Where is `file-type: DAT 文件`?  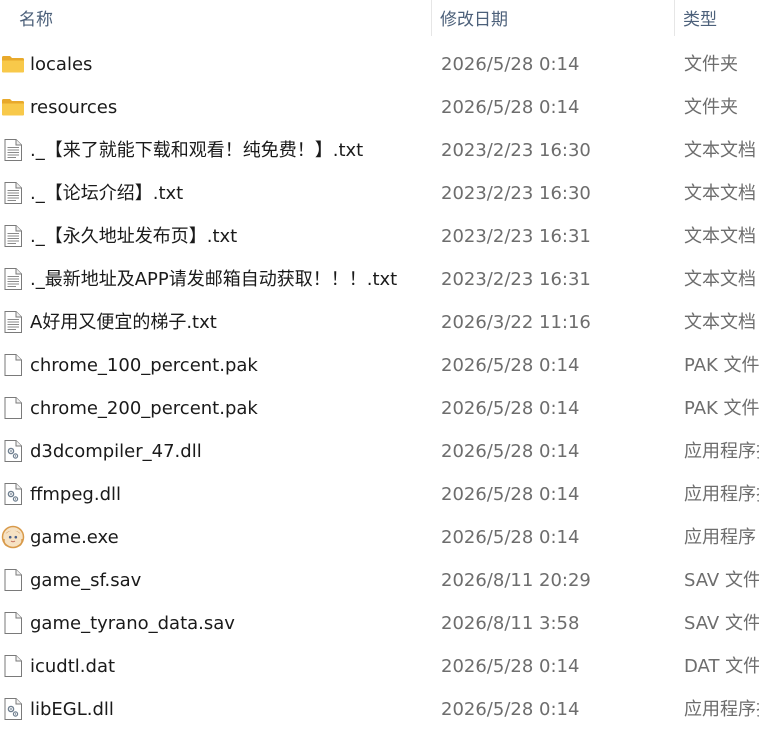
file-type: DAT 文件 is located at coordinates (721, 666).